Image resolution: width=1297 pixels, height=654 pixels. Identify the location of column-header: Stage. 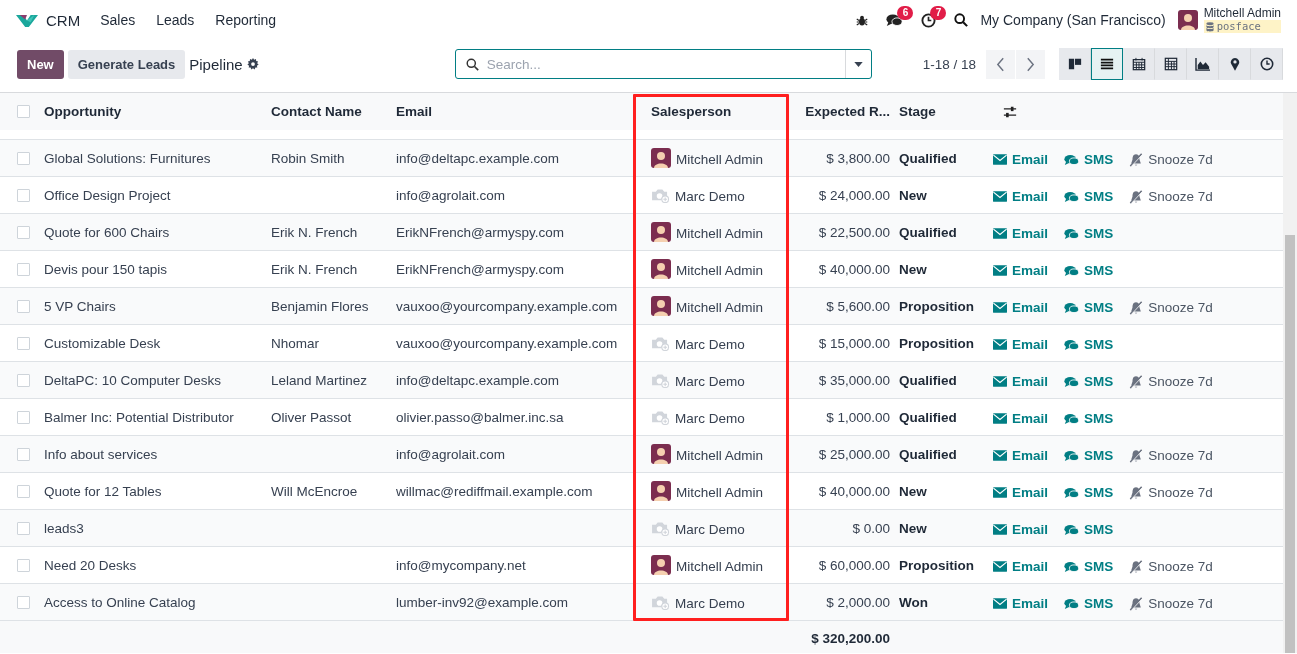
(941, 111).